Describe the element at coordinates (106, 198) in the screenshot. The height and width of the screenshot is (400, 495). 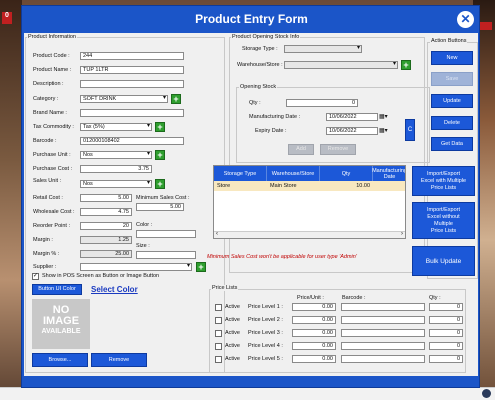
I see `retail-cost-input: 5.00` at that location.